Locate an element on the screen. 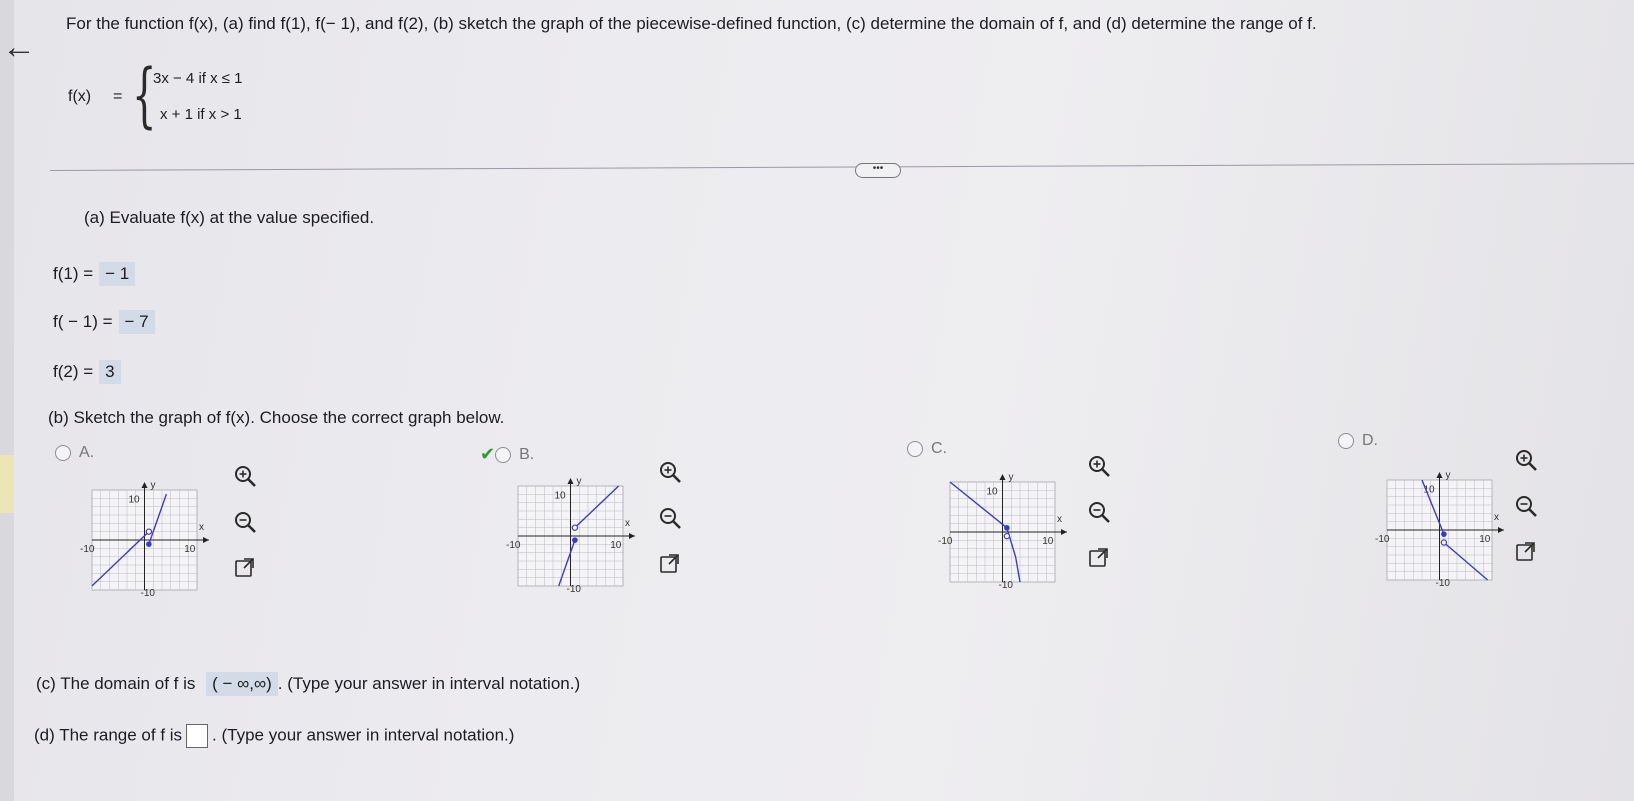 This screenshot has width=1634, height=801. graph-option-a: yx10-10 10-10 is located at coordinates (144, 539).